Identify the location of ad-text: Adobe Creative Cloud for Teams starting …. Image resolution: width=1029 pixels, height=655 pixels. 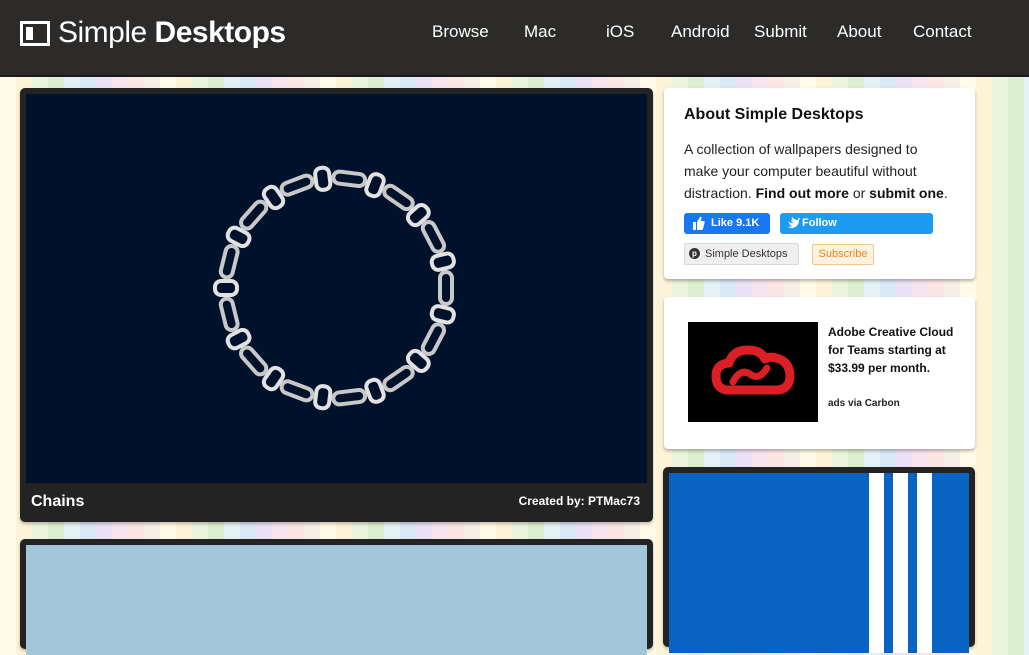
(893, 350).